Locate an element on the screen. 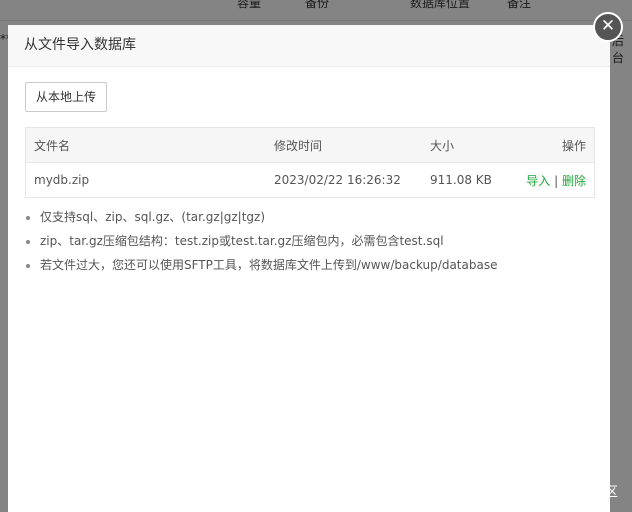 This screenshot has width=632, height=512. col-filename: 文件名 is located at coordinates (145, 145).